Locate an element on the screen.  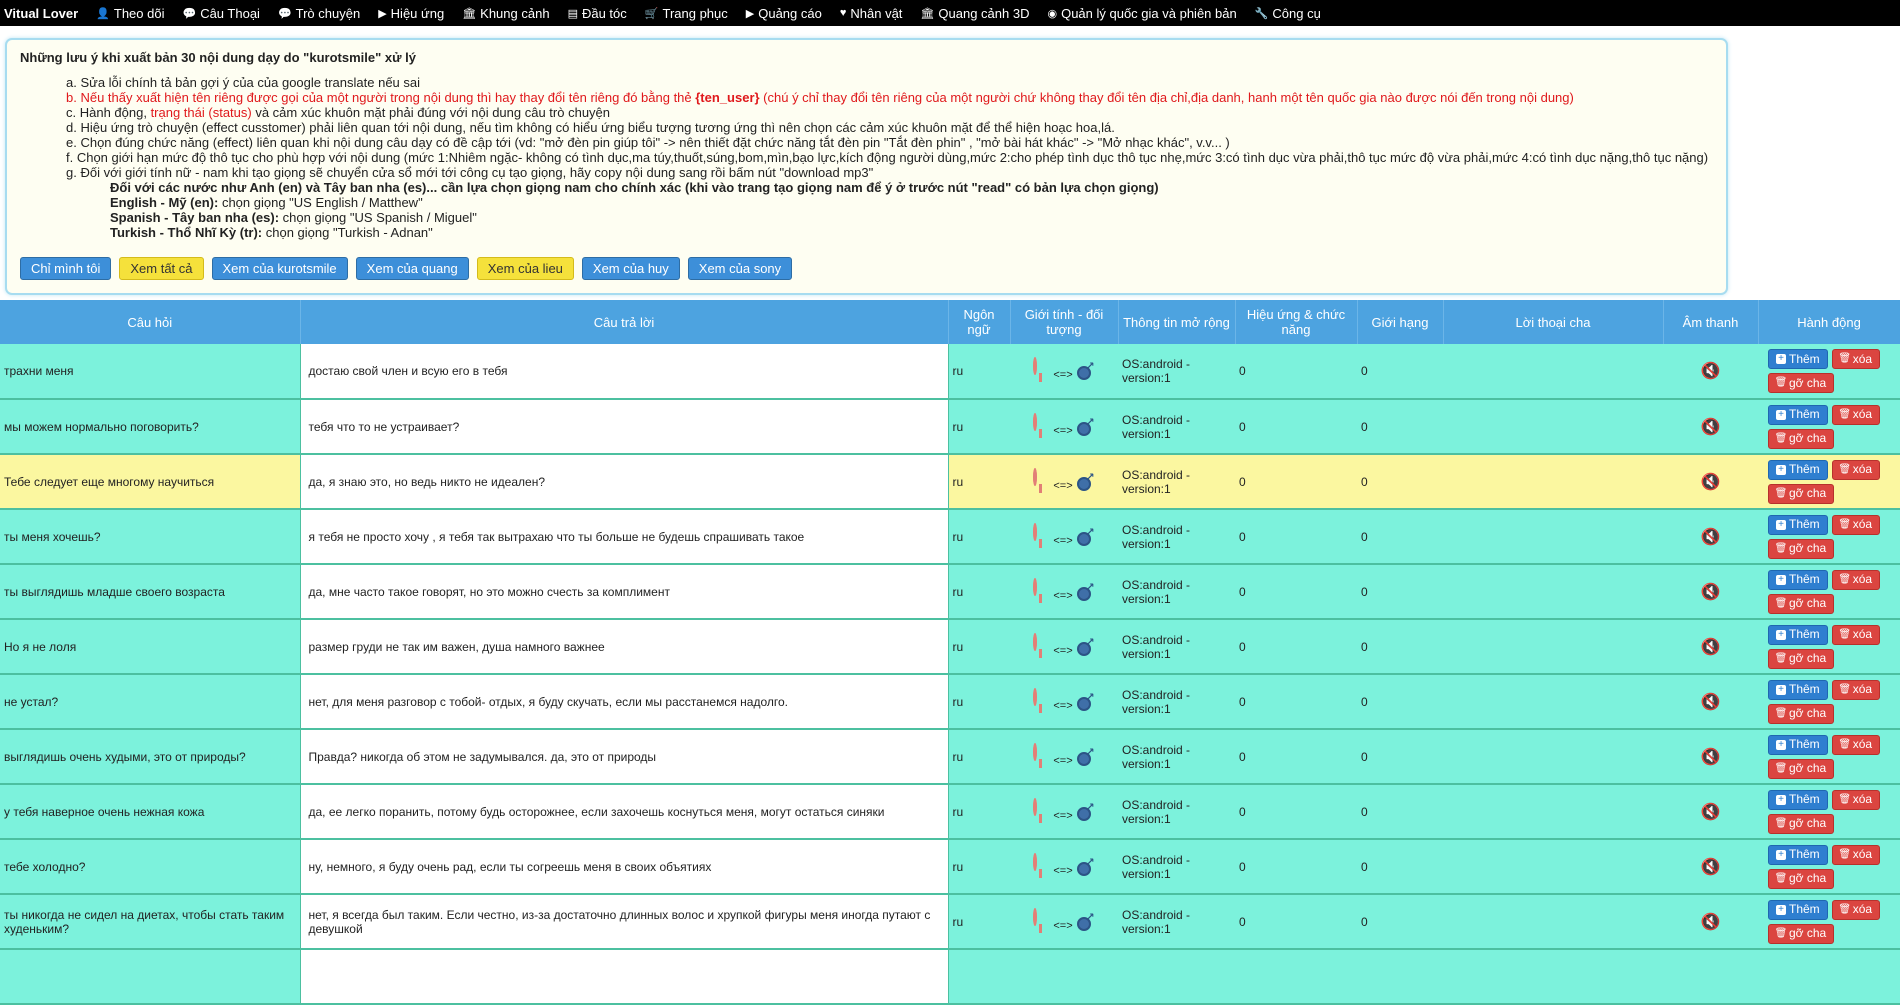
filter-button-2: Xem của kurotsmile is located at coordinates (279, 268).